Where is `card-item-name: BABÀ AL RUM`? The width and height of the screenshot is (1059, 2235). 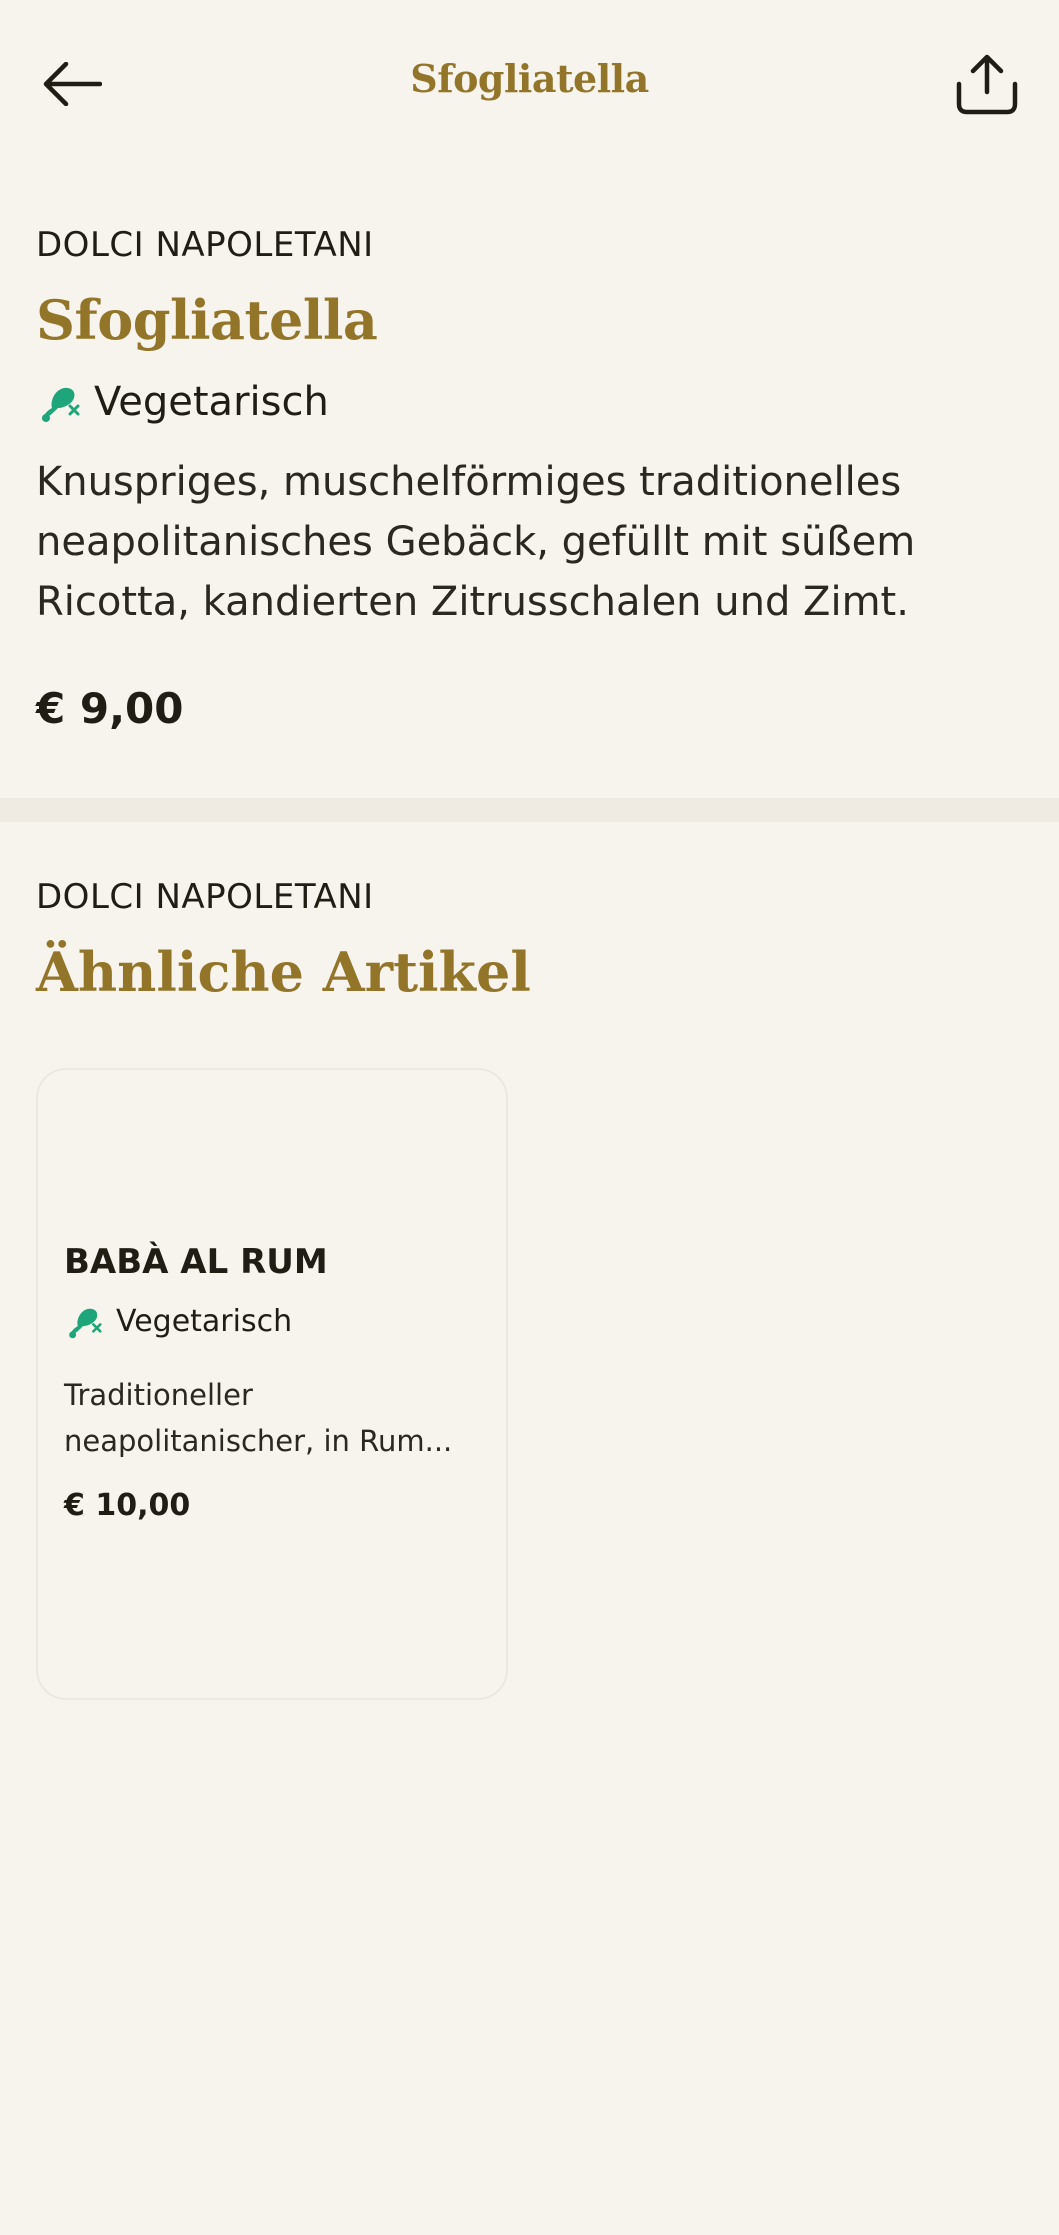 card-item-name: BABÀ AL RUM is located at coordinates (196, 1262).